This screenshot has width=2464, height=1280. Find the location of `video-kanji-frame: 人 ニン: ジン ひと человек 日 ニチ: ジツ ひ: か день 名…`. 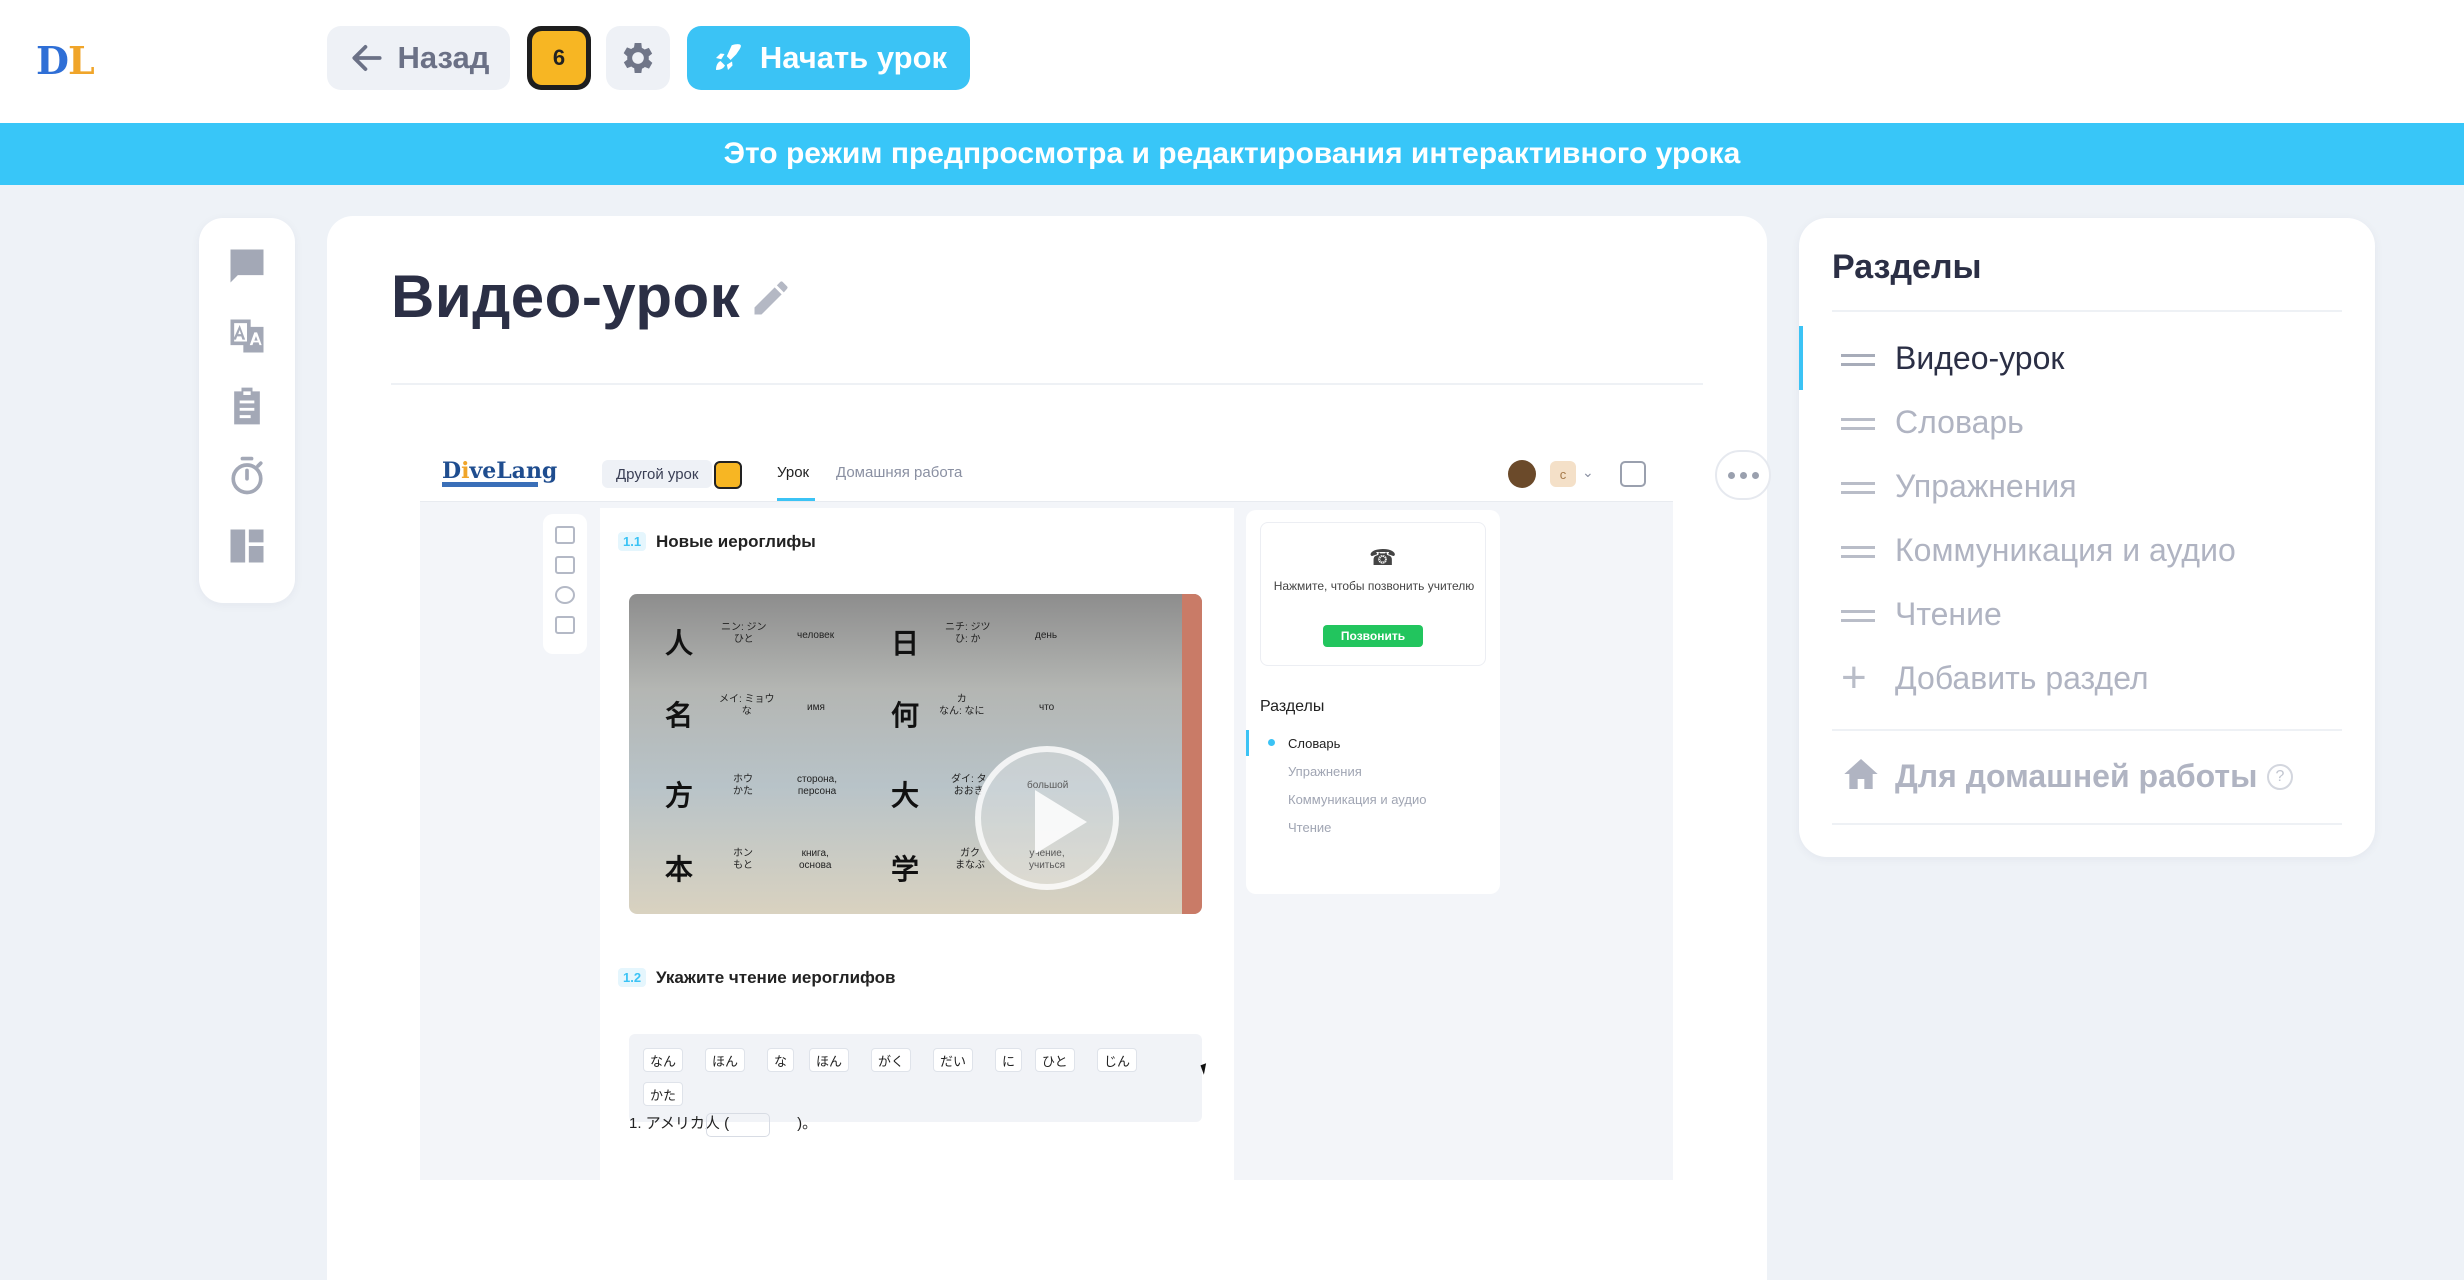

video-kanji-frame: 人 ニン: ジン ひと человек 日 ニチ: ジツ ひ: か день 名… is located at coordinates (915, 754).